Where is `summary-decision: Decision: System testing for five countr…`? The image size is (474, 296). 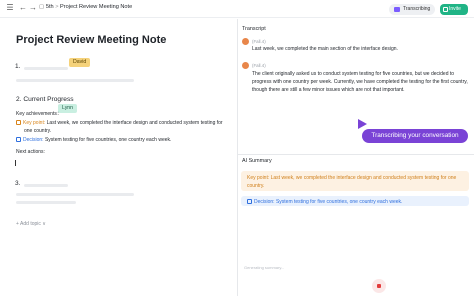 summary-decision: Decision: System testing for five countr… is located at coordinates (355, 201).